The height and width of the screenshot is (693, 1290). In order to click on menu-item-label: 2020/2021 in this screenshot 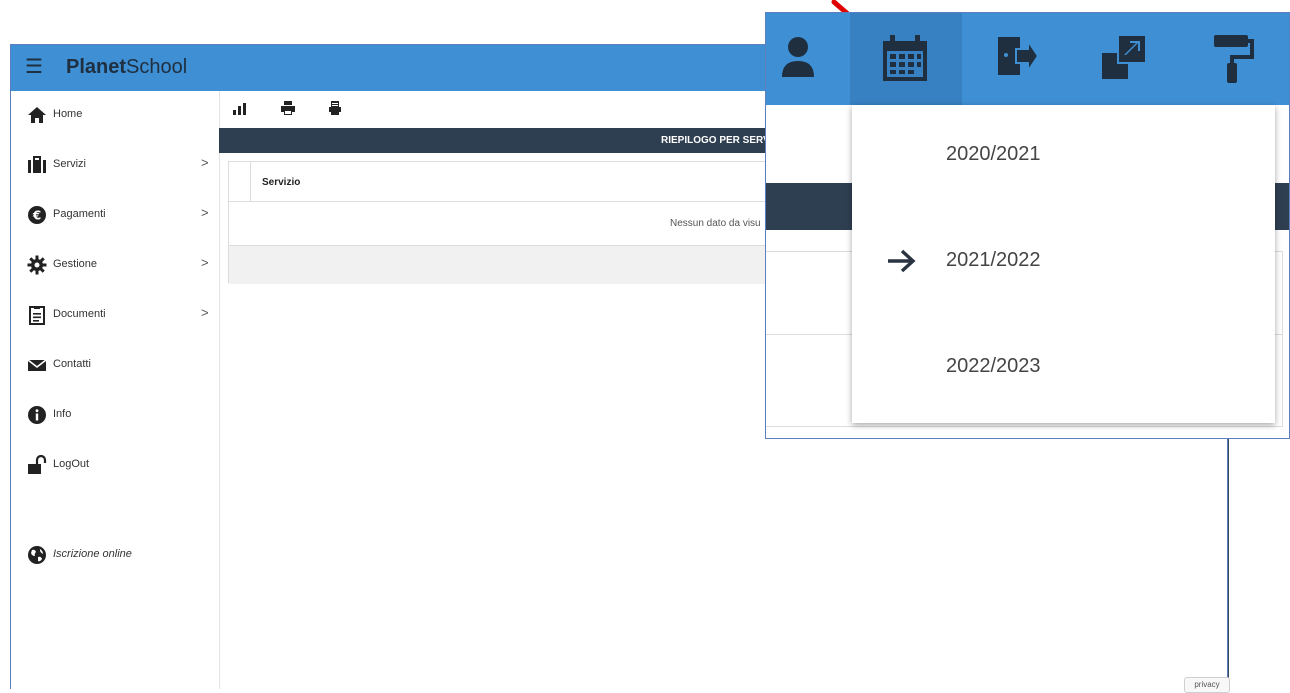, I will do `click(993, 154)`.